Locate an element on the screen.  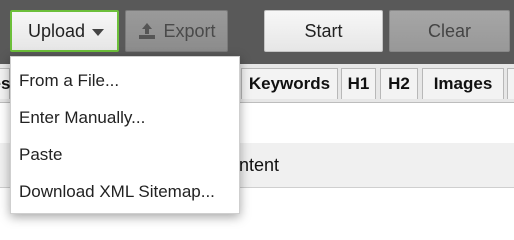
clear-button-label: Clear is located at coordinates (449, 30).